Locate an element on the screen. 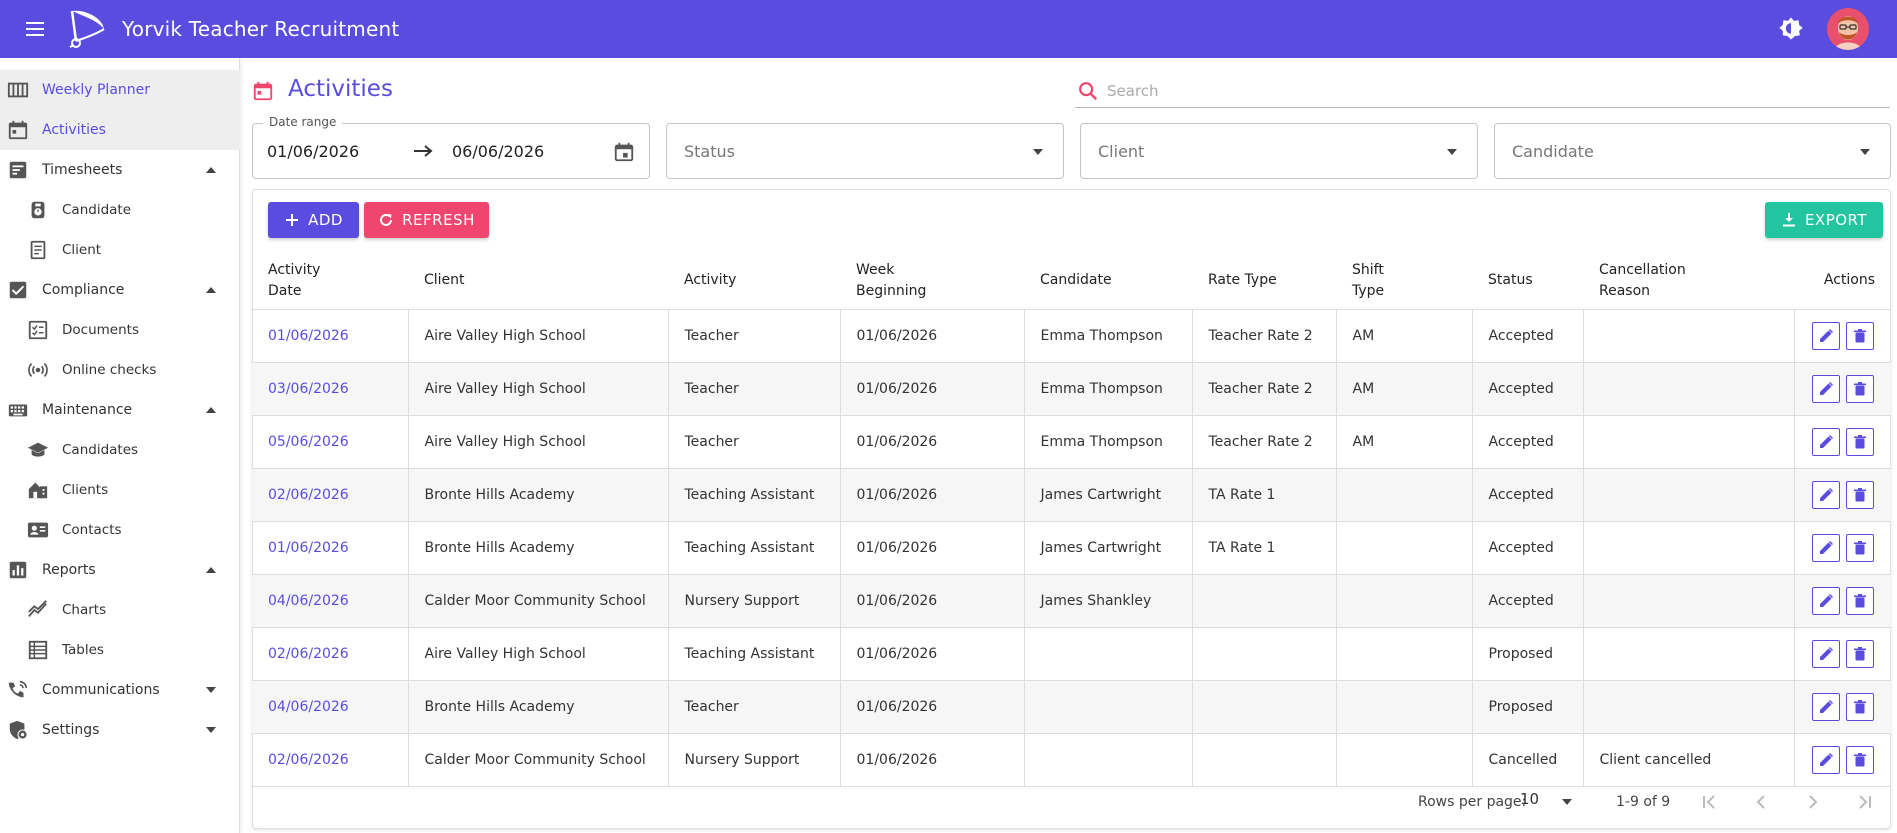  col-client: Client is located at coordinates (538, 281).